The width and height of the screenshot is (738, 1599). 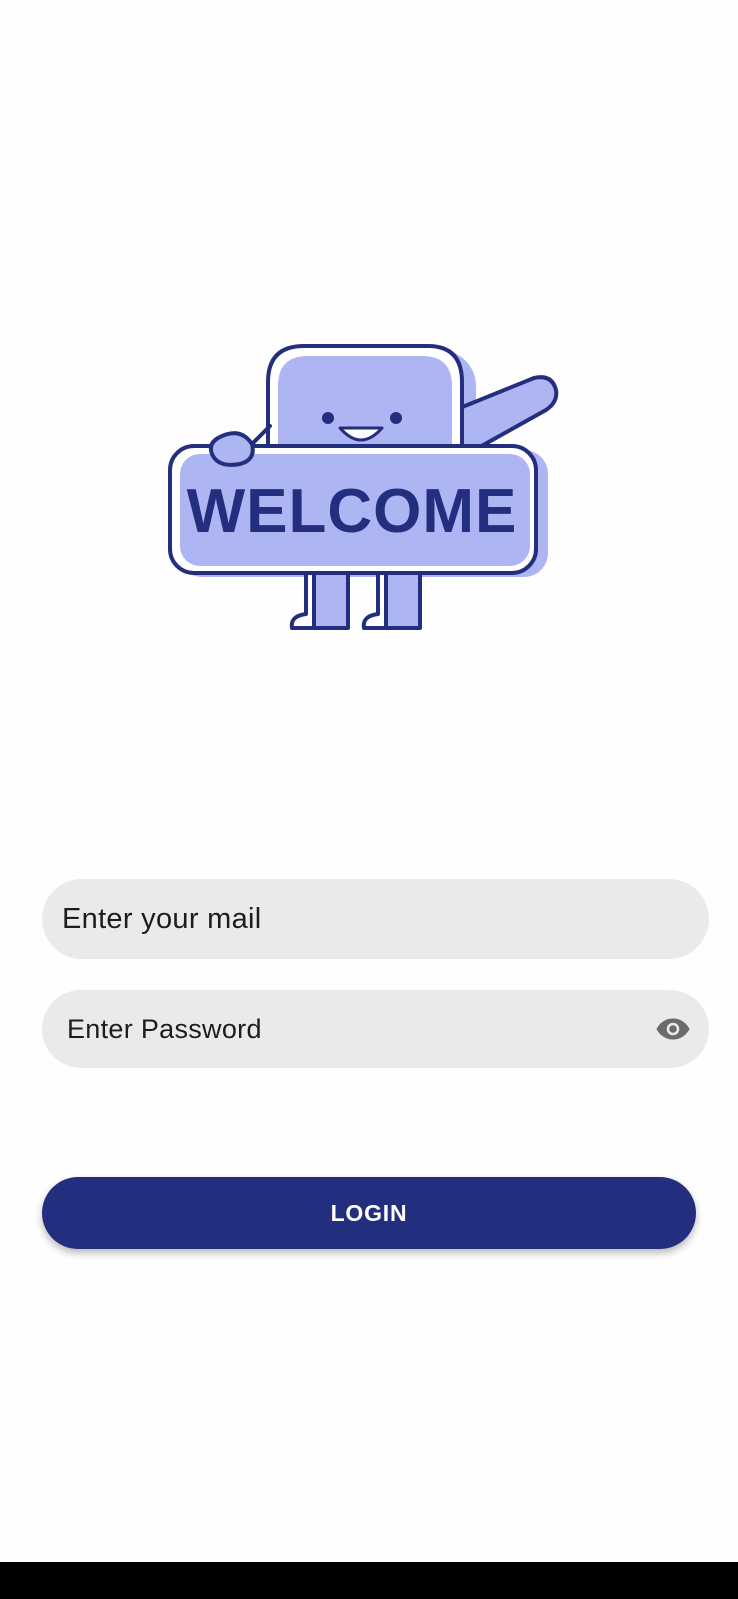 What do you see at coordinates (162, 918) in the screenshot?
I see `email-placeholder: Enter your mail` at bounding box center [162, 918].